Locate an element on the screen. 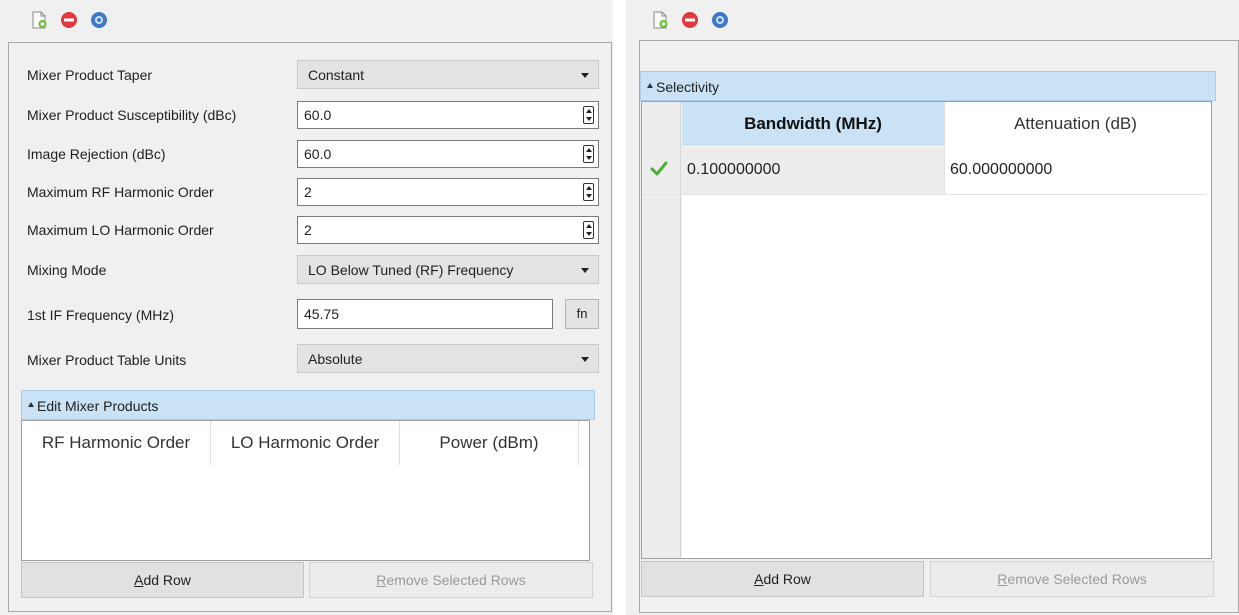  selectivity-section-header: Selectivity is located at coordinates (928, 86).